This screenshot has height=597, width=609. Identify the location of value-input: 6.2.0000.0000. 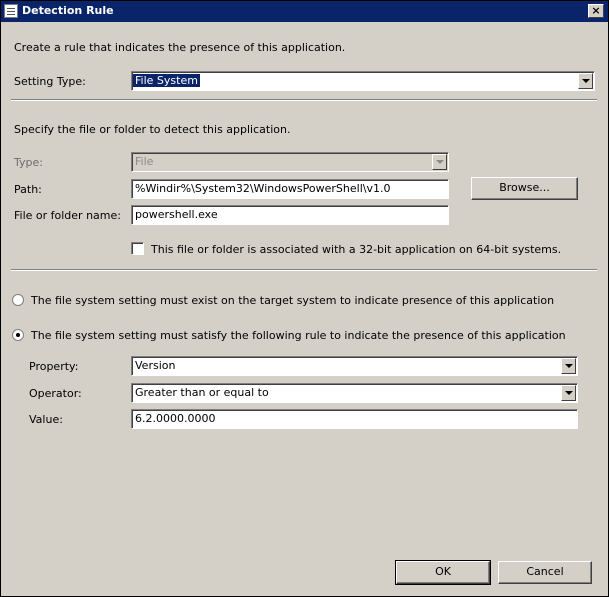
(354, 419).